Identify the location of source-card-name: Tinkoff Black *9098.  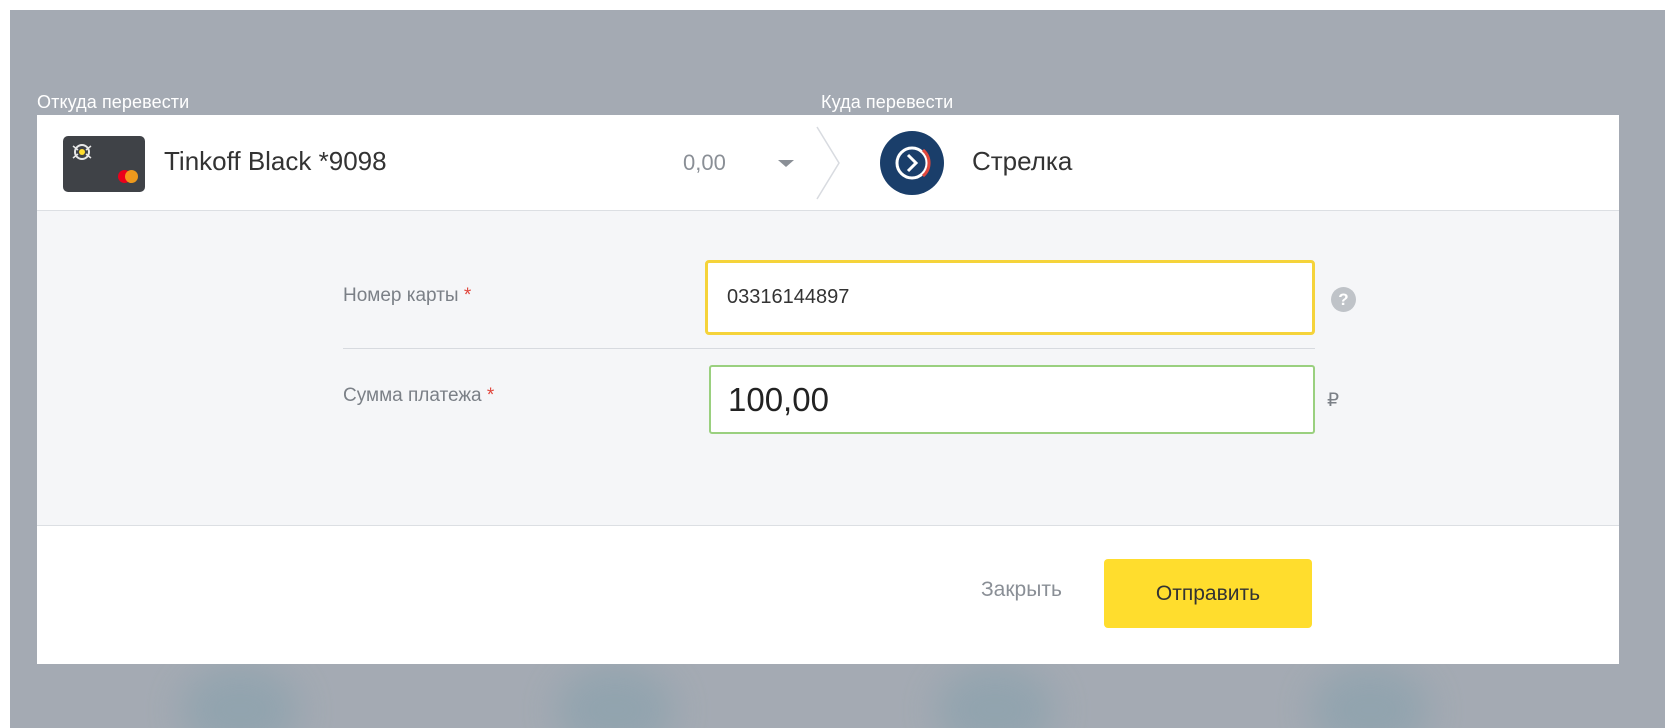
(275, 161).